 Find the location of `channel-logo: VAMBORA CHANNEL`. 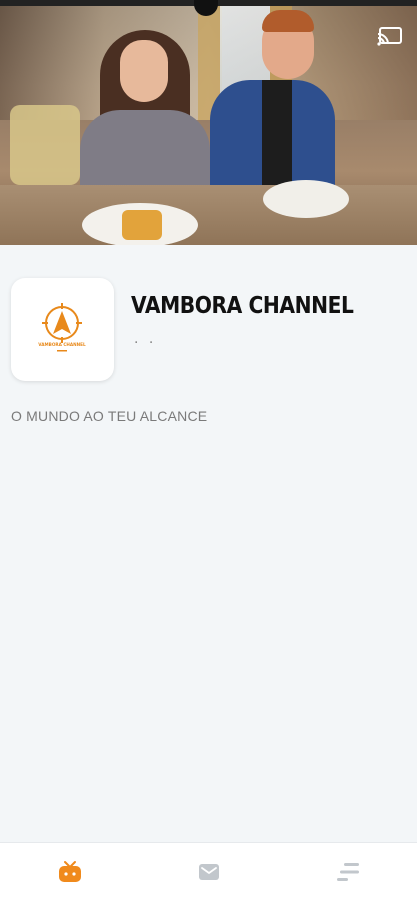

channel-logo: VAMBORA CHANNEL is located at coordinates (62, 329).